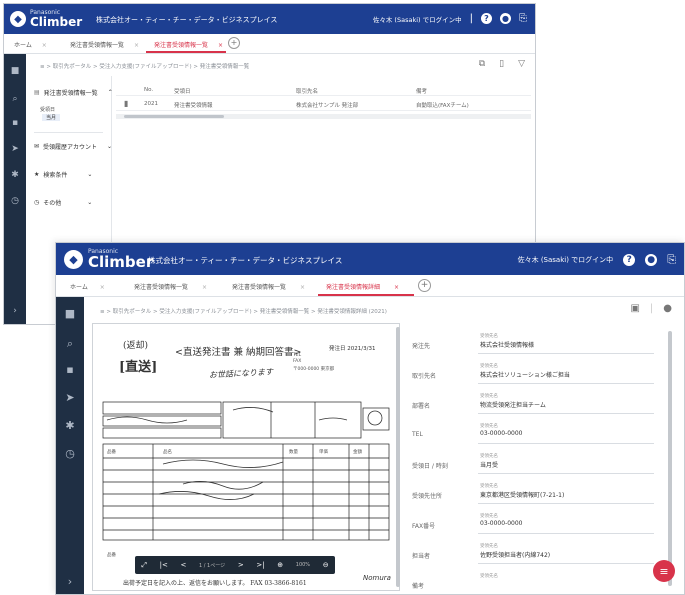 The height and width of the screenshot is (595, 685). What do you see at coordinates (664, 571) in the screenshot?
I see `menu-fab-button: ≡` at bounding box center [664, 571].